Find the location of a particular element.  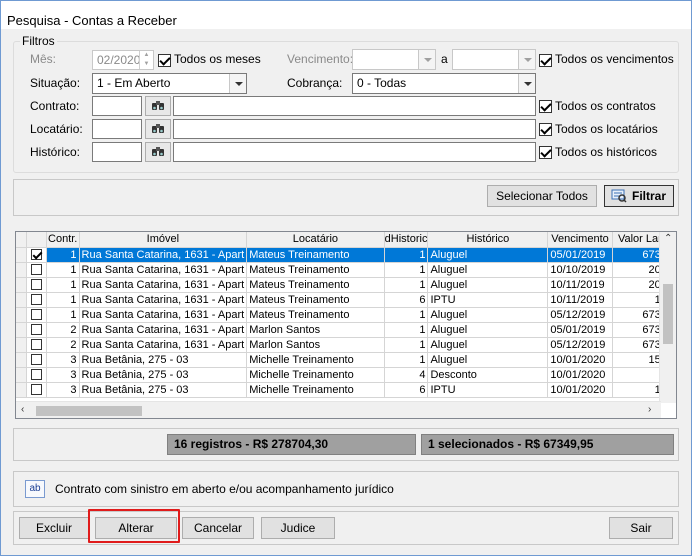

historico-desc-input is located at coordinates (354, 152).